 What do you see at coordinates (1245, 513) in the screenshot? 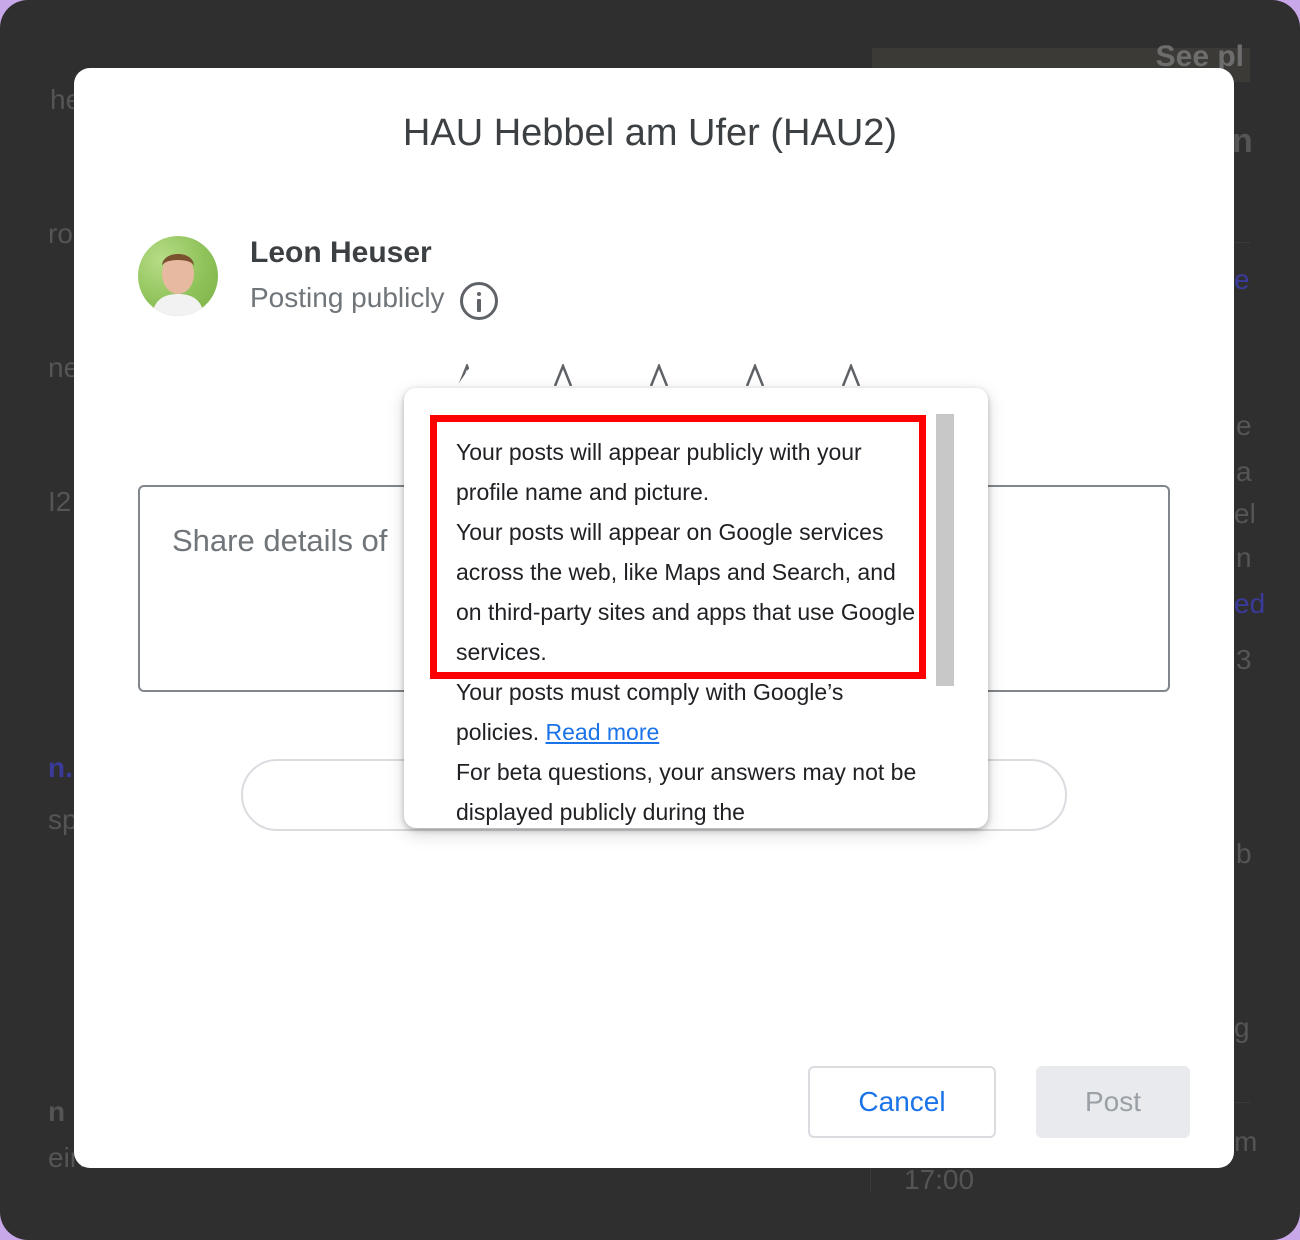
I see `background-text: el` at bounding box center [1245, 513].